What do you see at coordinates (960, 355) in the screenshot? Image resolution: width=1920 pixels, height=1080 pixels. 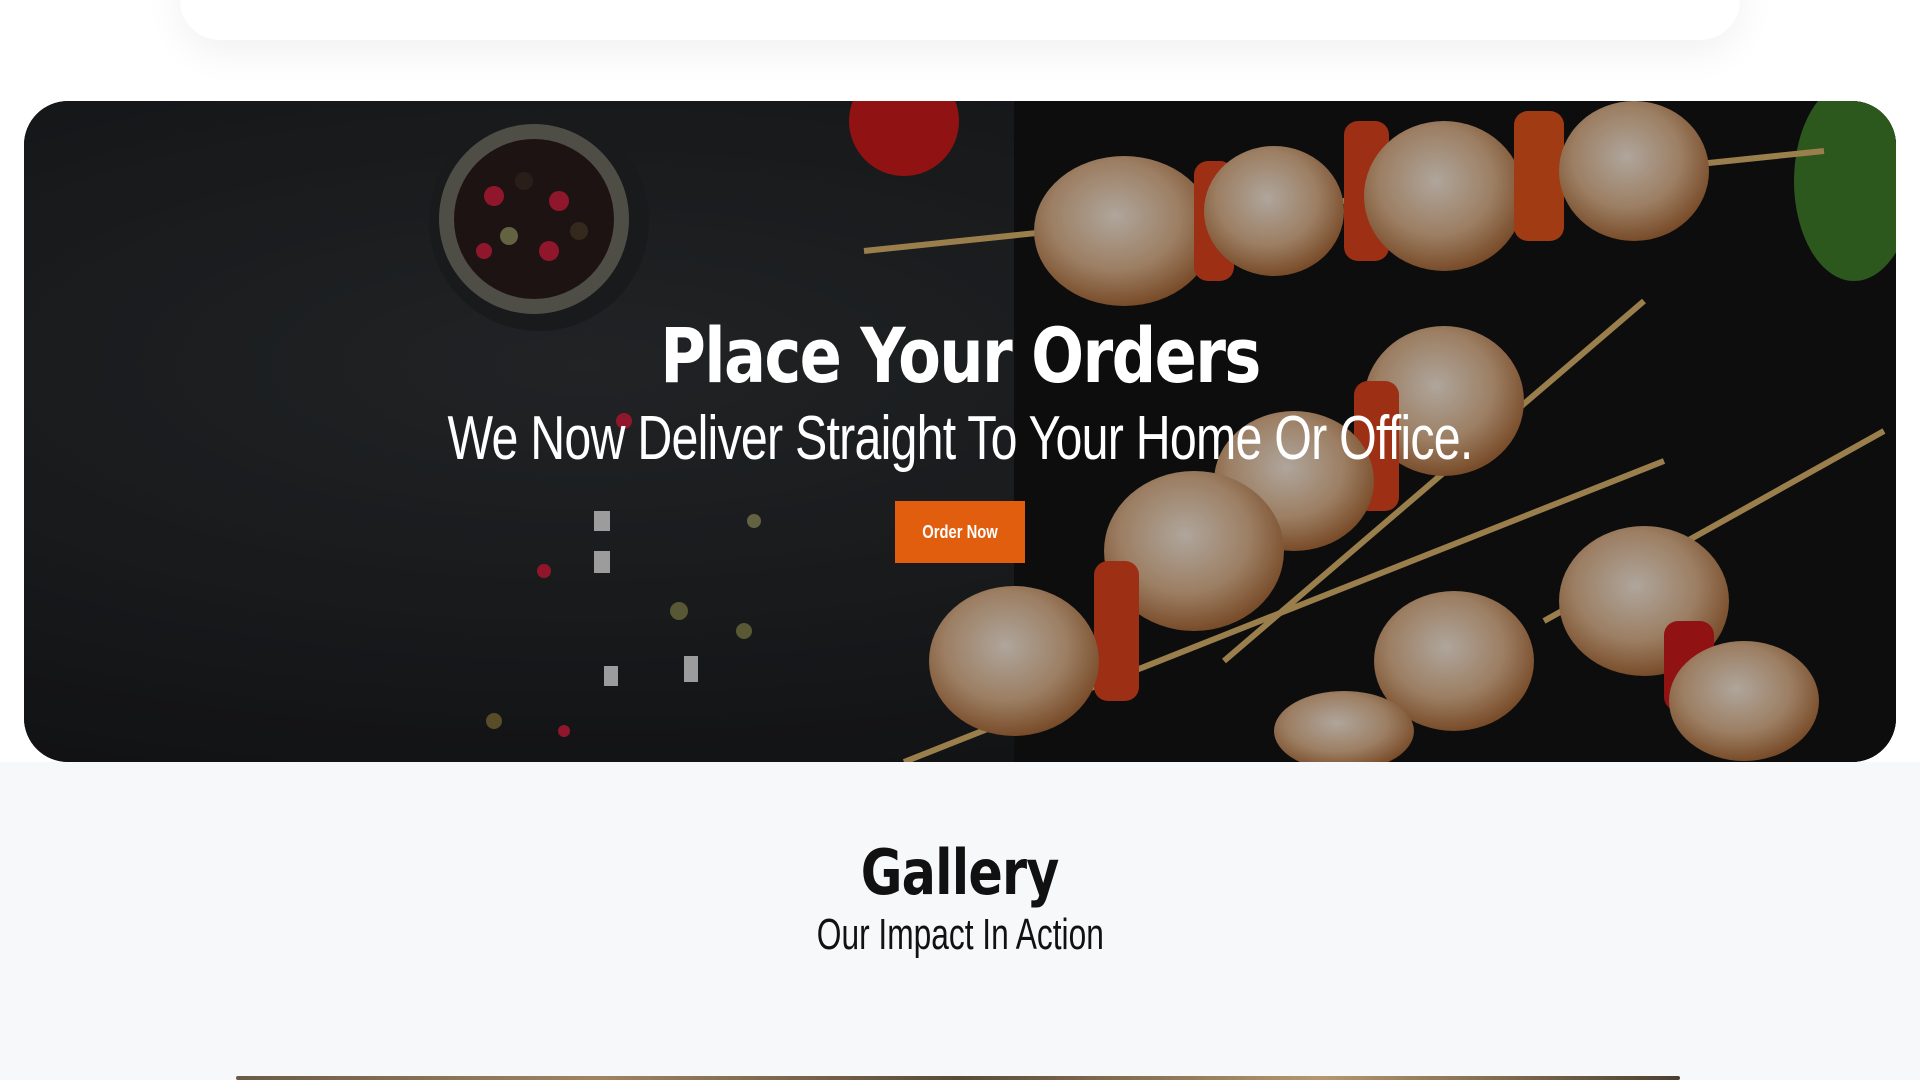 I see `hero-title: Place Your Orders` at bounding box center [960, 355].